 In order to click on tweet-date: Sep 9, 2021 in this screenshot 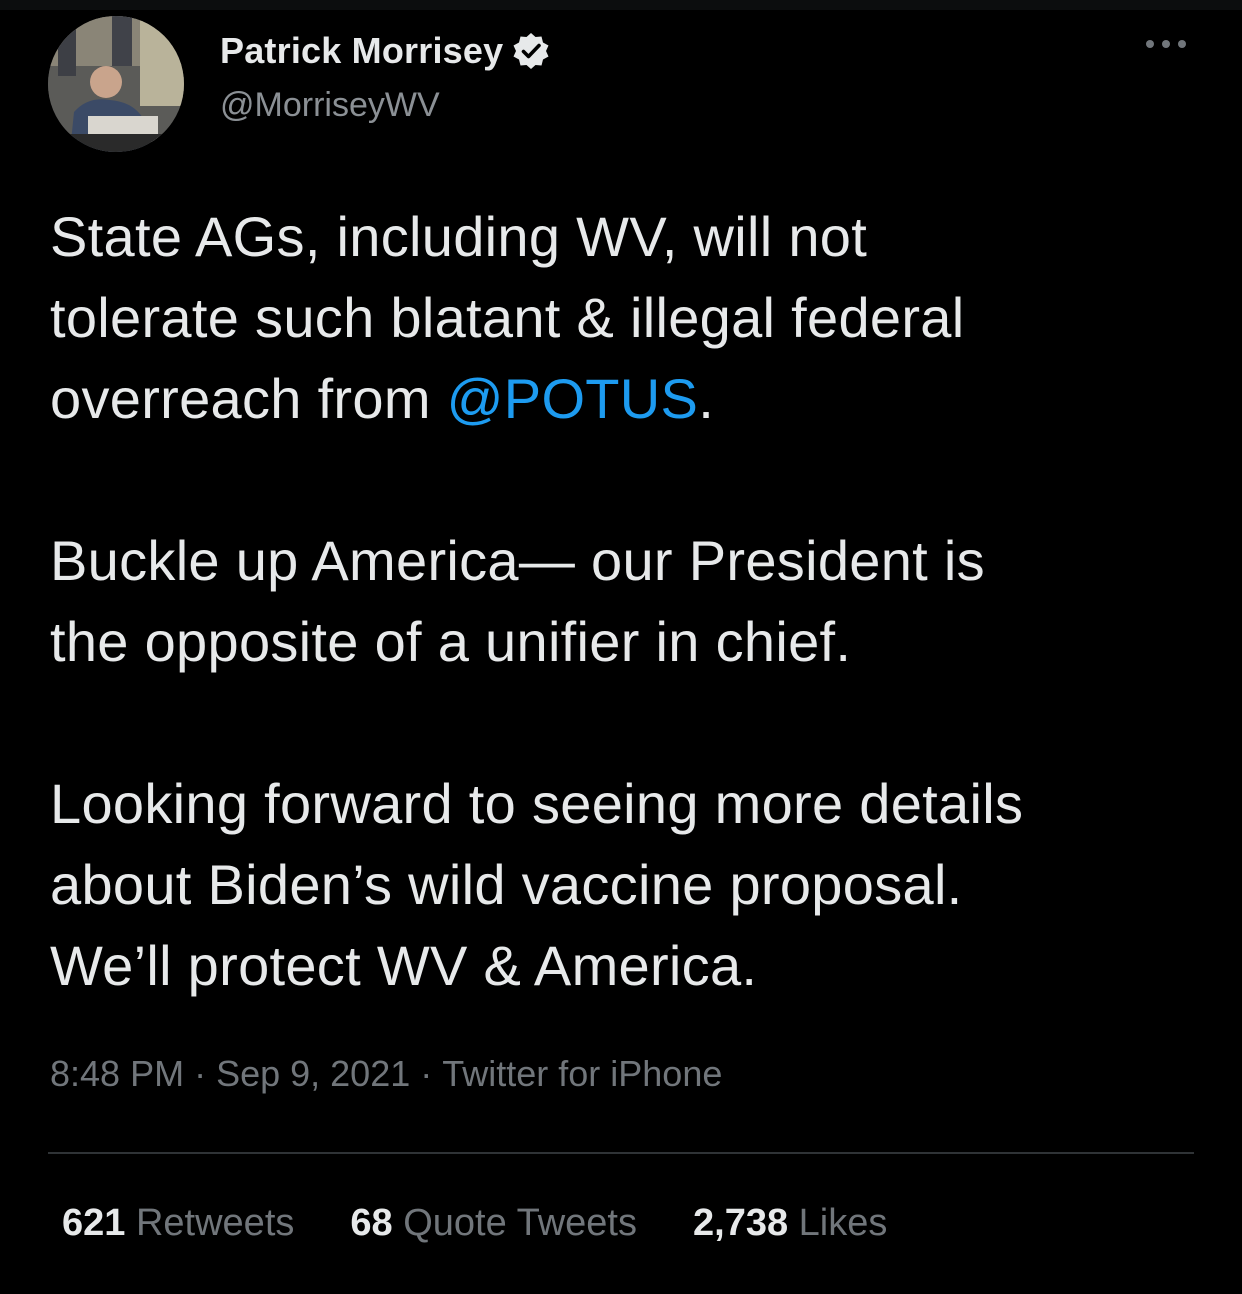, I will do `click(313, 1073)`.